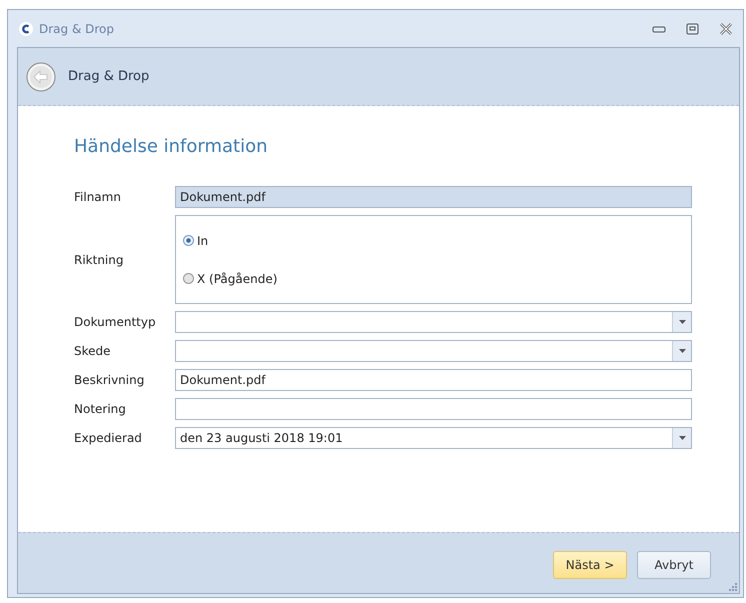 This screenshot has width=746, height=603. I want to click on dropdown-field: den 23 augusti 2018 19:01, so click(433, 438).